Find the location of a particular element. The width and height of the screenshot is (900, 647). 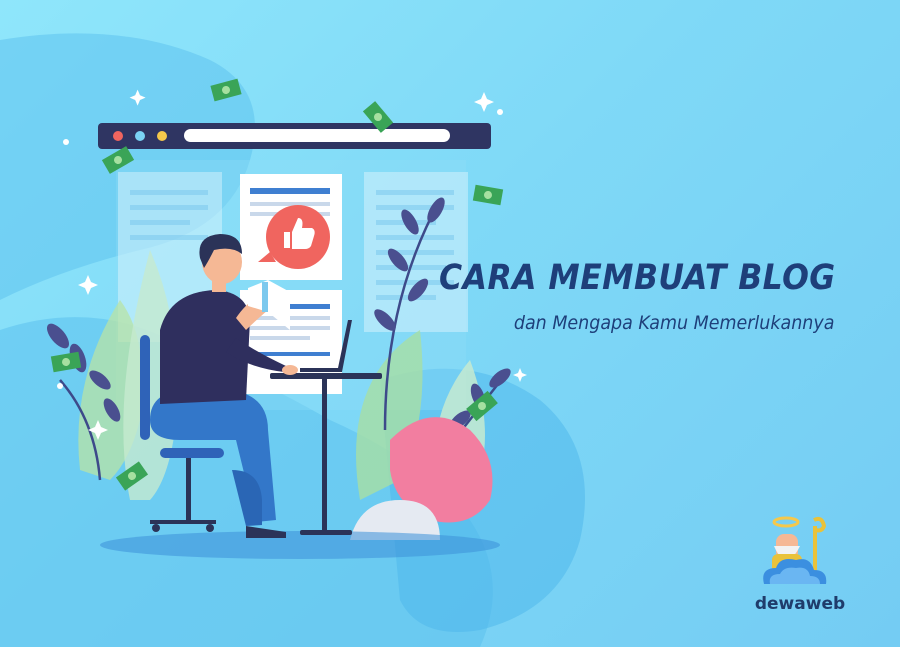

headline-subtitle: dan Mengapa Kamu Memerlukannya is located at coordinates (673, 323).